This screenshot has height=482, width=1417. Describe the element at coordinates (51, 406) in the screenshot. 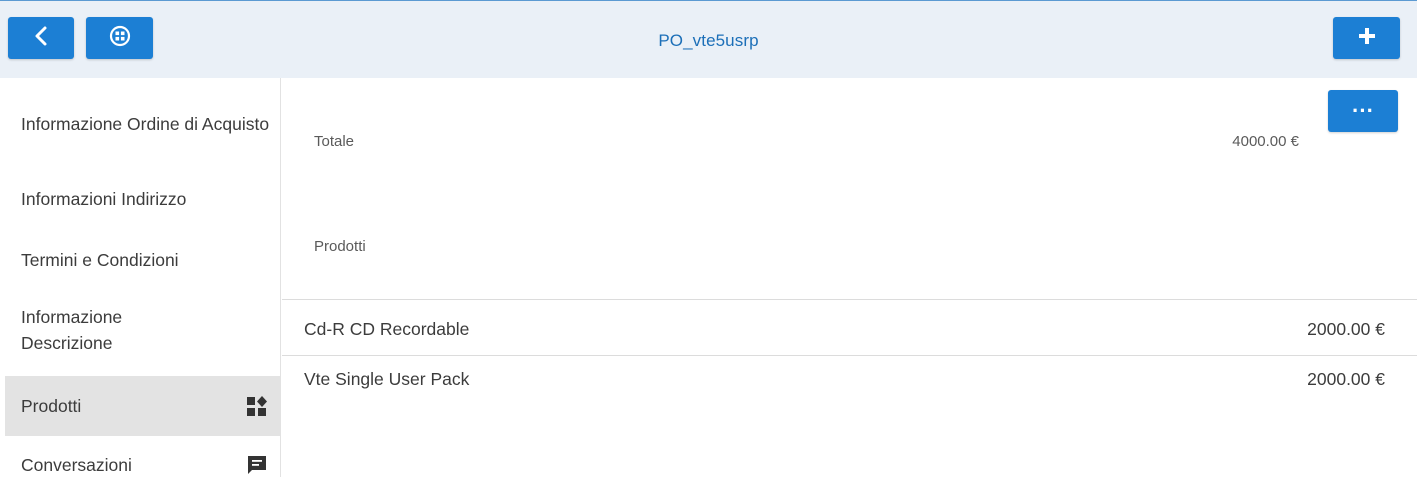

I see `sidebar-item-label: Prodotti` at that location.